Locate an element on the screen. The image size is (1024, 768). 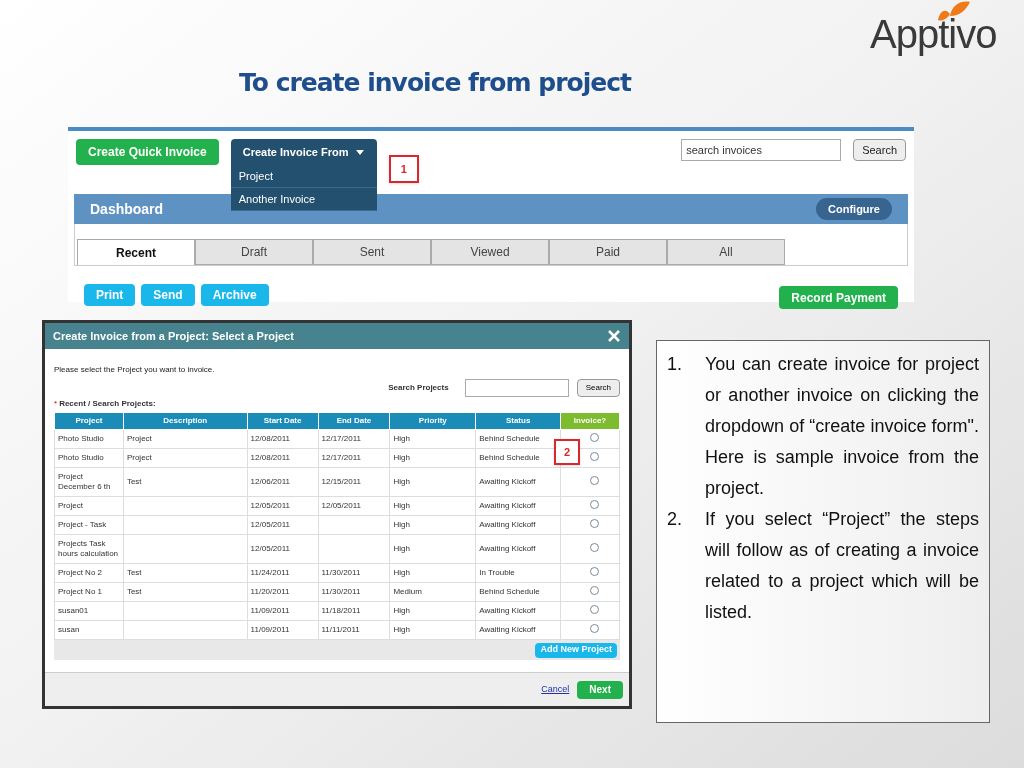
column-header: Project is located at coordinates (89, 421).